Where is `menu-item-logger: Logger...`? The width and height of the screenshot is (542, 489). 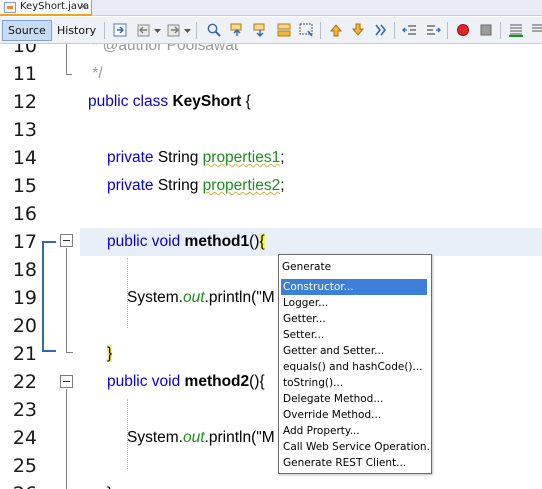 menu-item-logger: Logger... is located at coordinates (355, 303).